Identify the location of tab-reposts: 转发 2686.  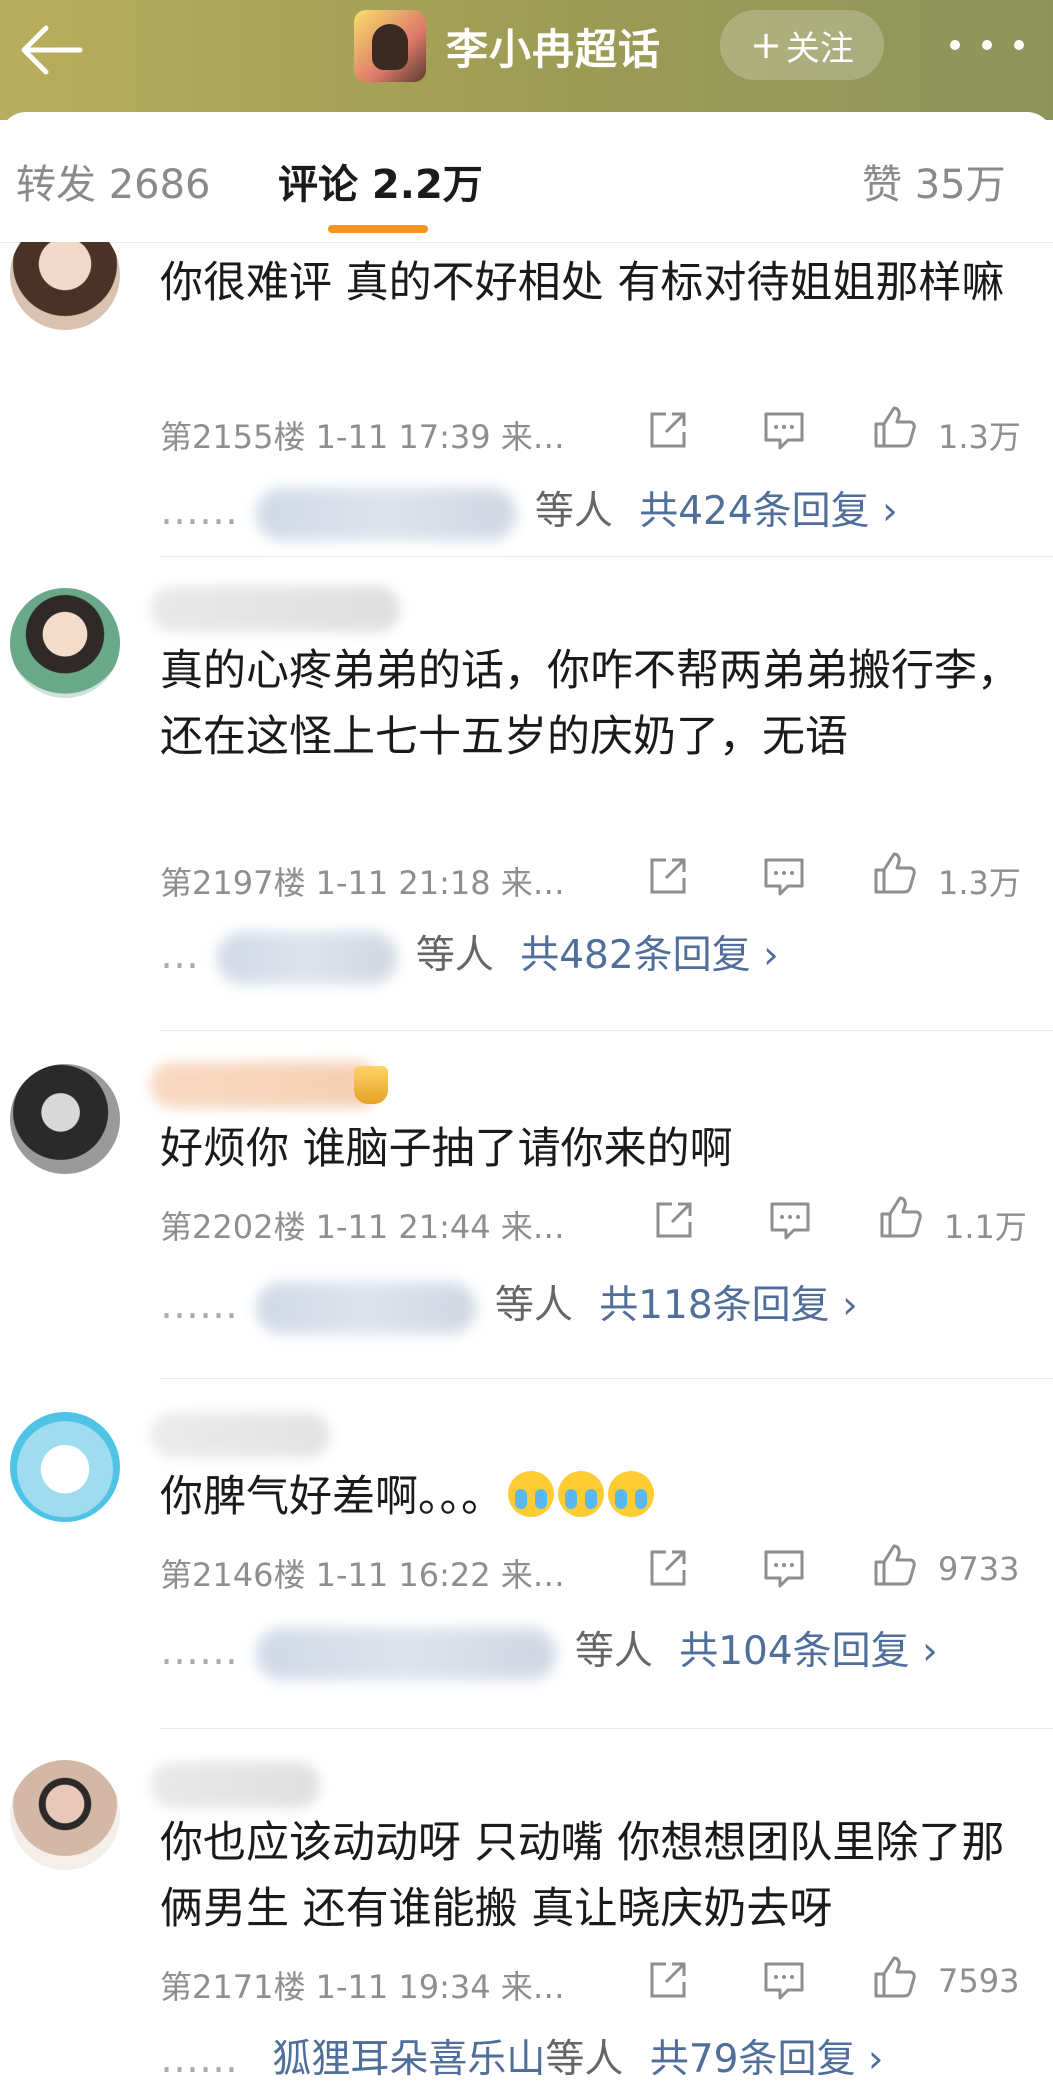
(113, 181).